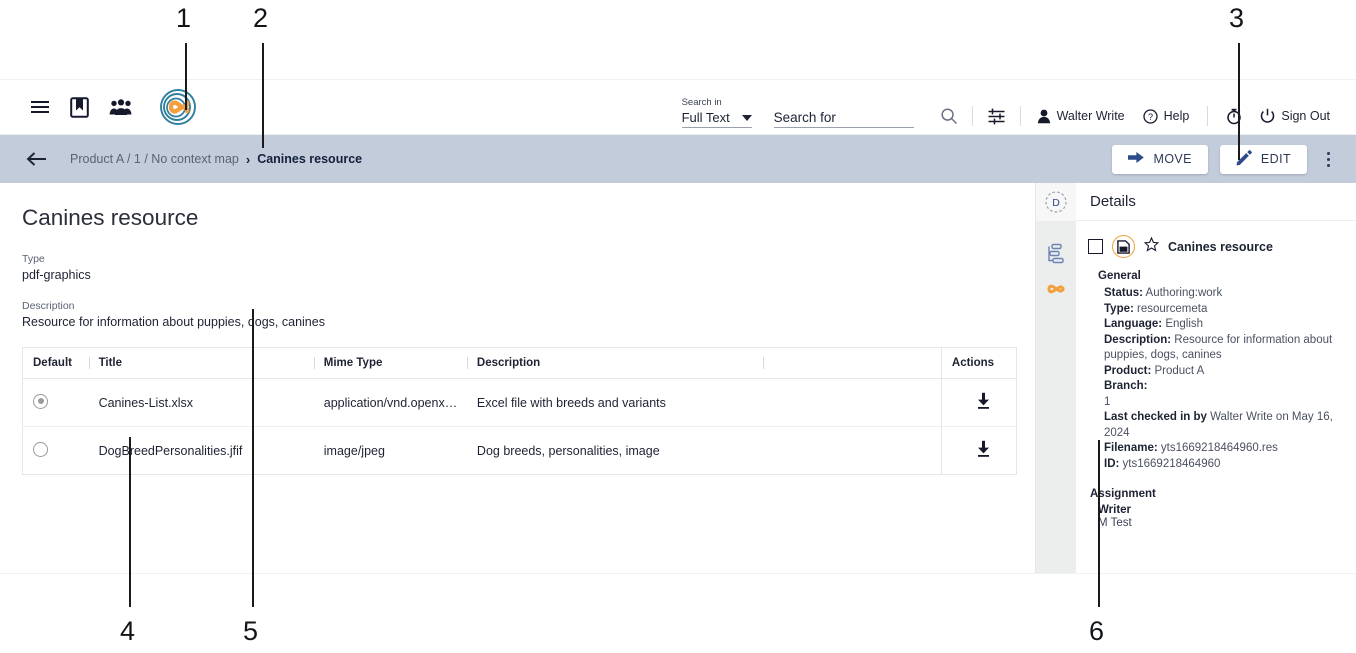 The width and height of the screenshot is (1356, 653). Describe the element at coordinates (201, 451) in the screenshot. I see `cell-title: DogBreedPersonalities.jfif` at that location.